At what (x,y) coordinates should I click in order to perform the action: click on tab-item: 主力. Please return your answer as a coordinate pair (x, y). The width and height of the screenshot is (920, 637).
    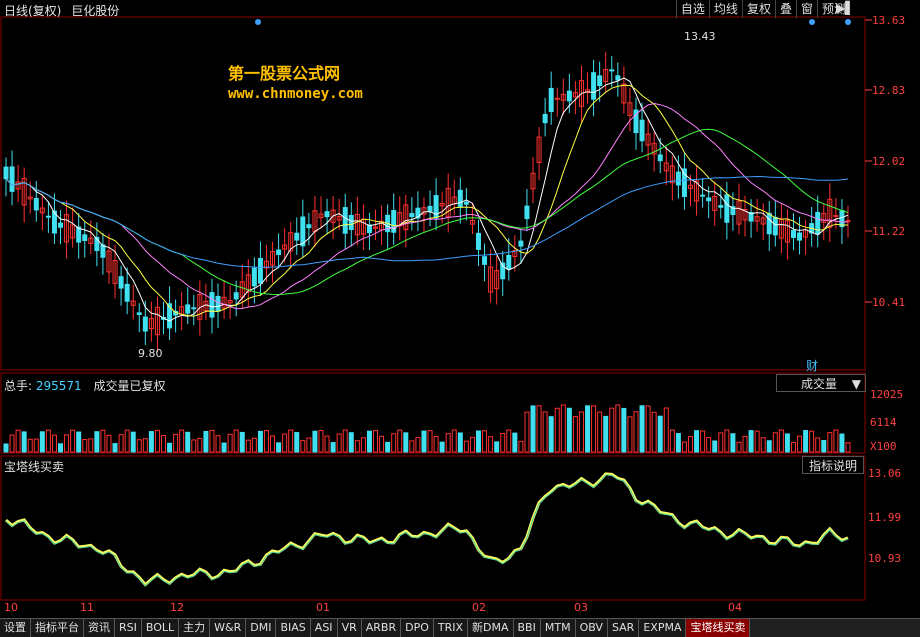
    Looking at the image, I should click on (195, 628).